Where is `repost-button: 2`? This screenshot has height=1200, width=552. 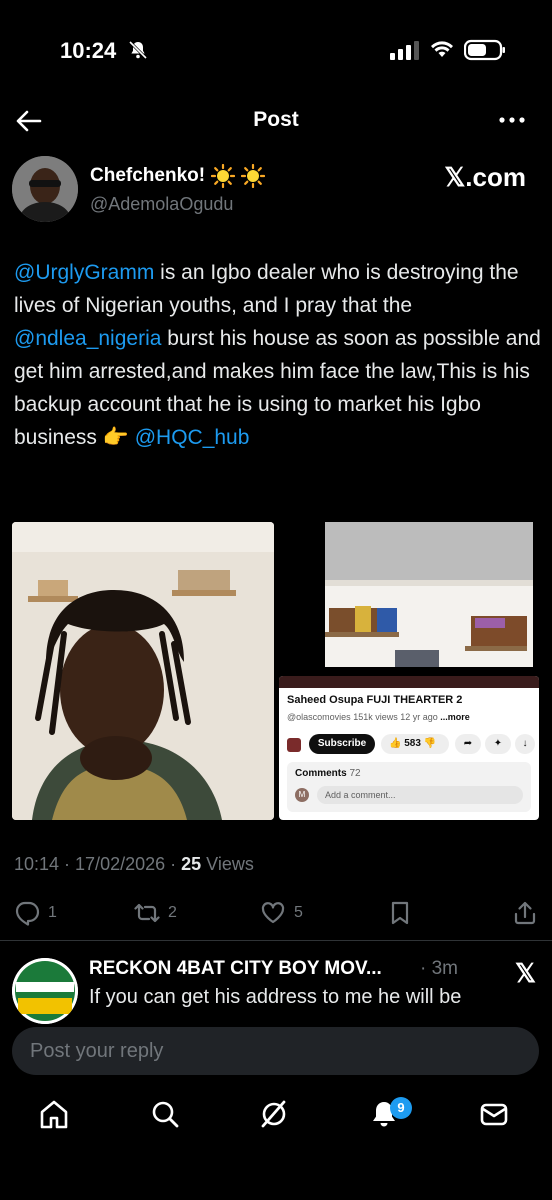
repost-button: 2 is located at coordinates (155, 913).